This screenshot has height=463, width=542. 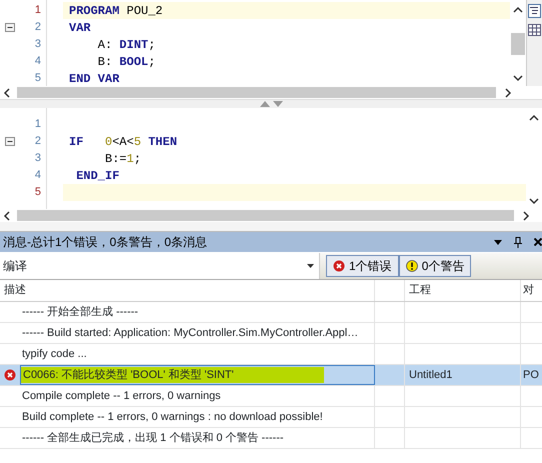 I want to click on document-icon, so click(x=534, y=11).